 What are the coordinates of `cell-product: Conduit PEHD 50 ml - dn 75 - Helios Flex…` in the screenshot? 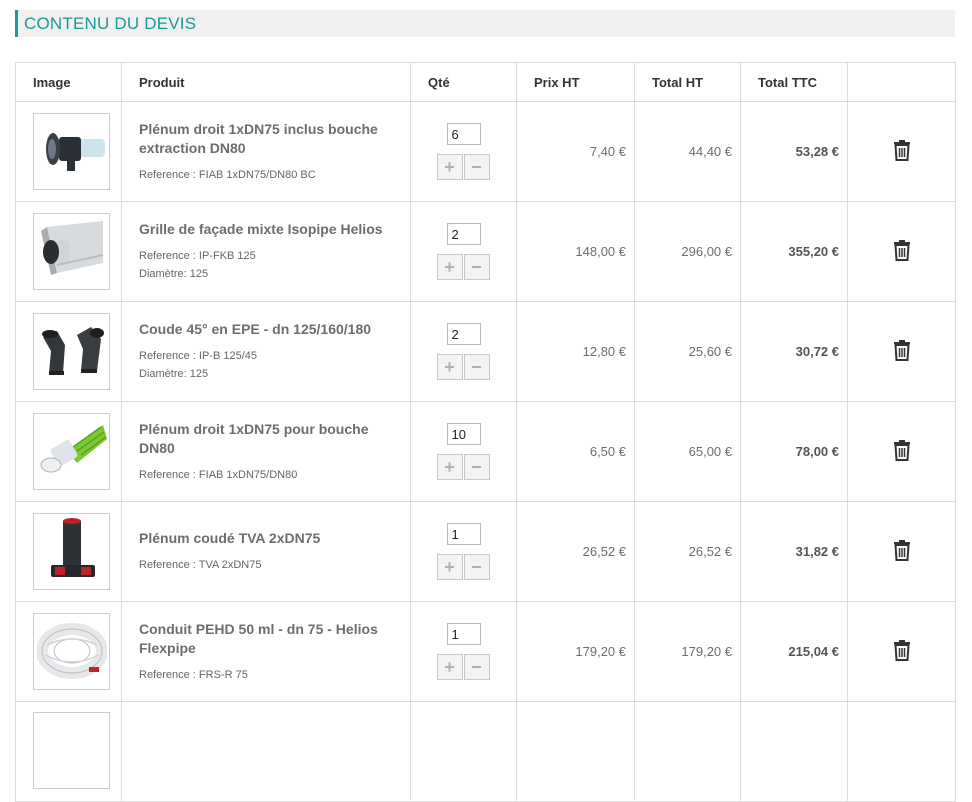 It's located at (266, 651).